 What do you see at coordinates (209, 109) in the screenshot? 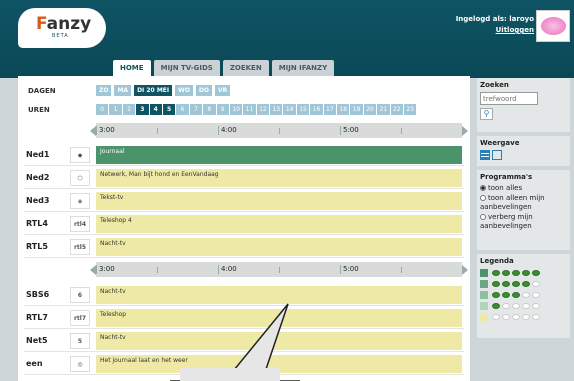
I see `hour-button: 8` at bounding box center [209, 109].